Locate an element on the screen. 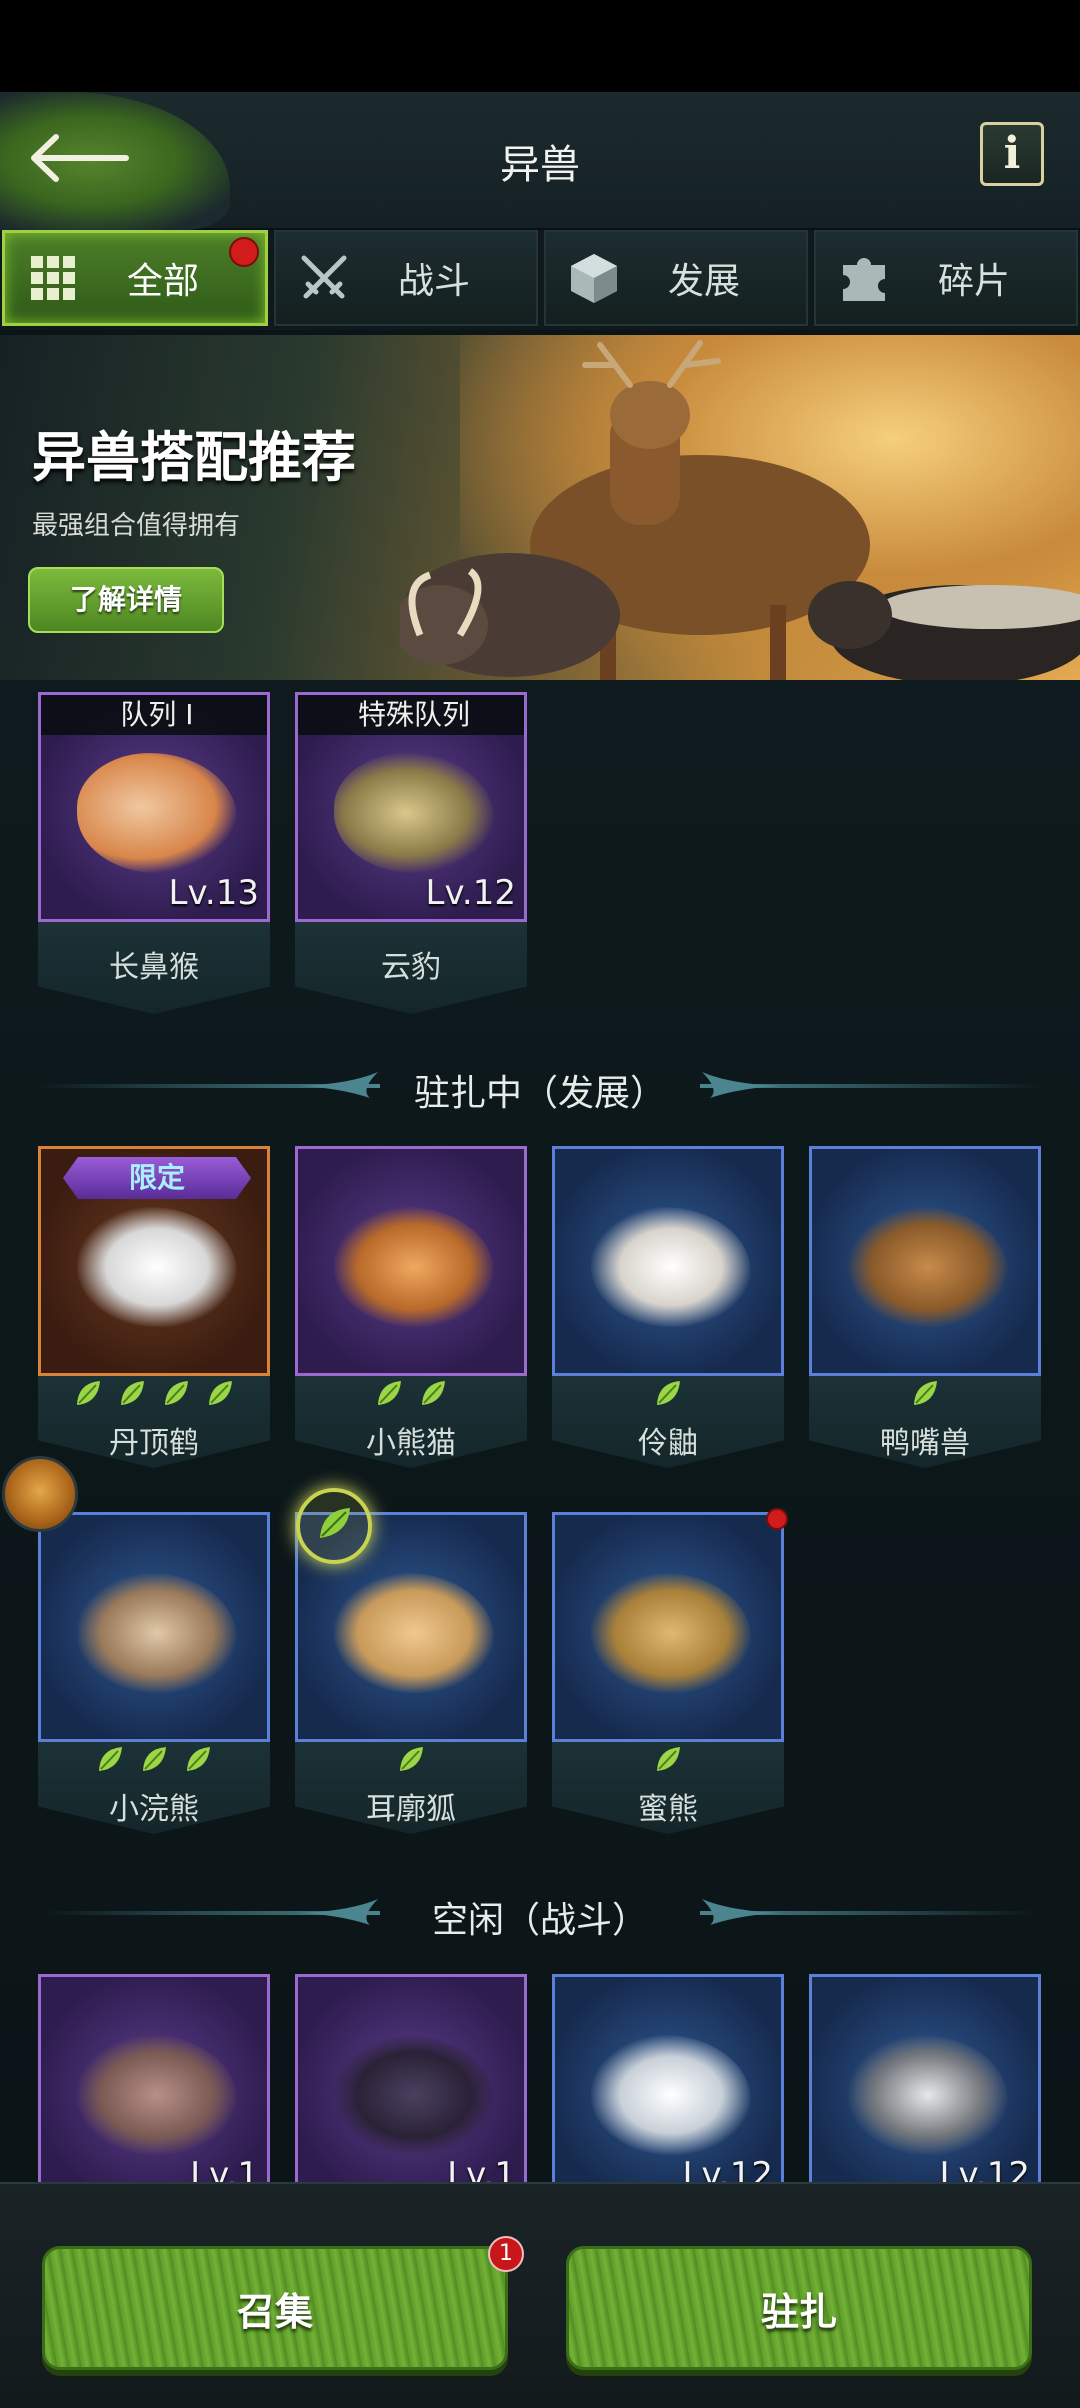 This screenshot has width=1080, height=2408. lion-avatar-icon is located at coordinates (40, 1494).